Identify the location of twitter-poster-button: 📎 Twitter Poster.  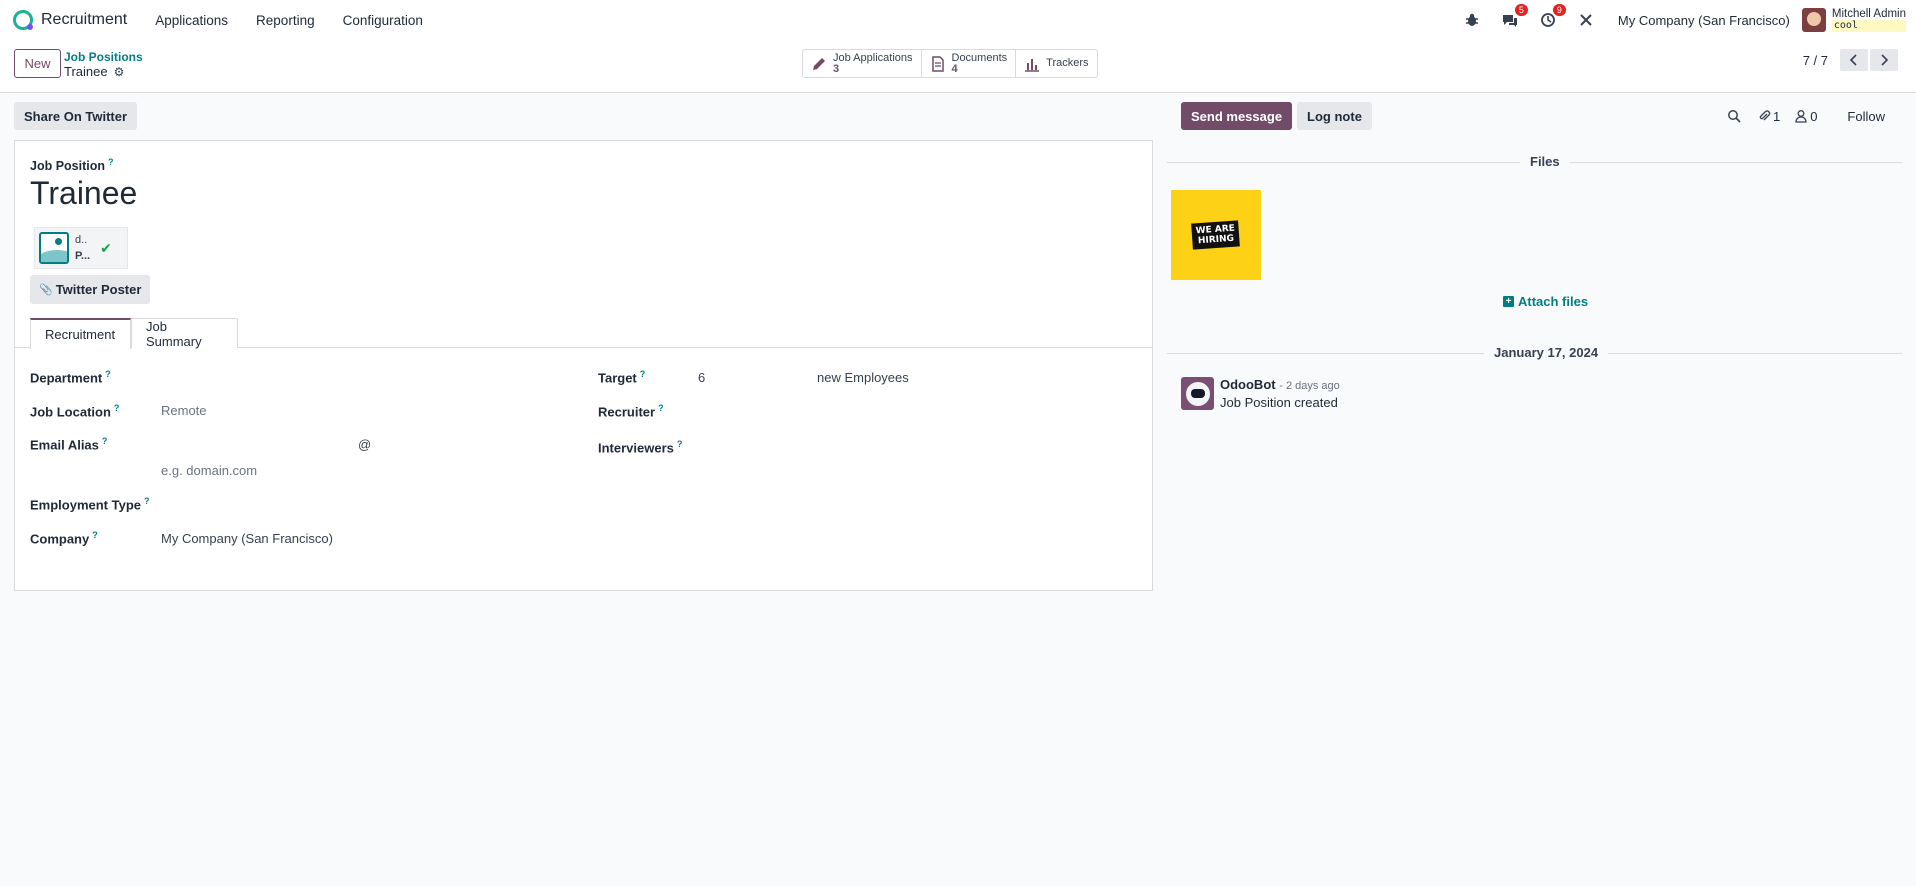
(90, 289).